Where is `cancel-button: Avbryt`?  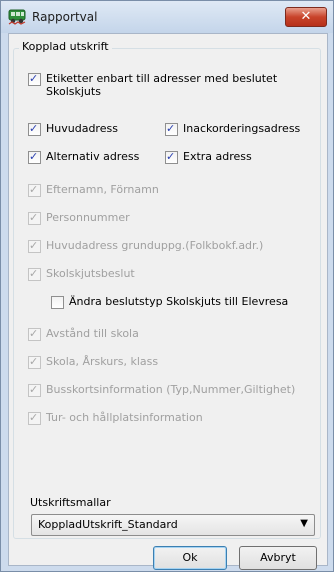 cancel-button: Avbryt is located at coordinates (278, 558).